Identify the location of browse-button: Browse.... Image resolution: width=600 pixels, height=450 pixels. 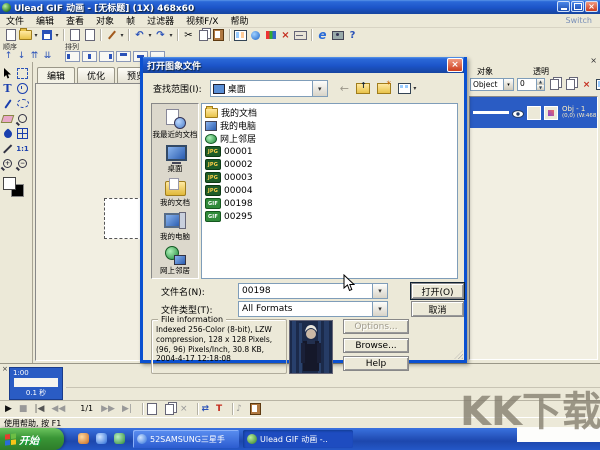
(376, 345).